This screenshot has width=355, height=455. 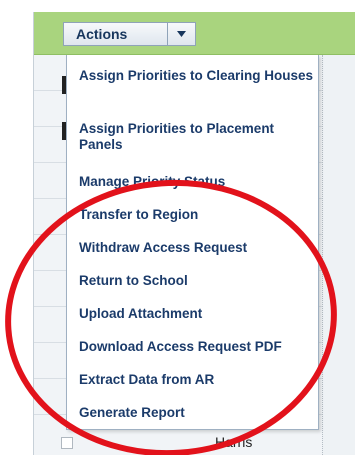 What do you see at coordinates (197, 215) in the screenshot?
I see `menu-item-transfer-to-region: Transfer to Region` at bounding box center [197, 215].